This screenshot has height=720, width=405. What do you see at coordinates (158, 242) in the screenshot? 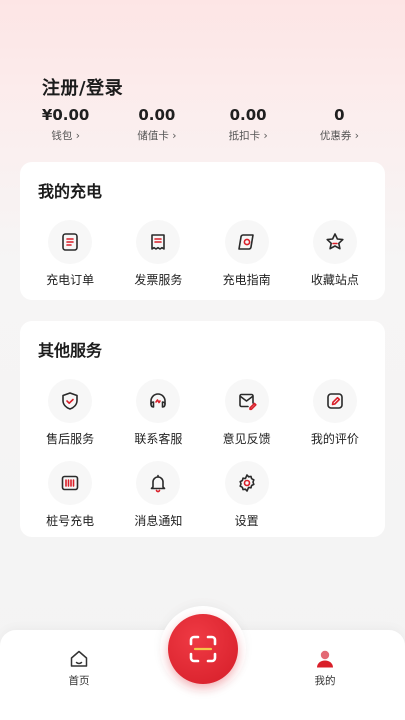
I see `receipt-icon` at bounding box center [158, 242].